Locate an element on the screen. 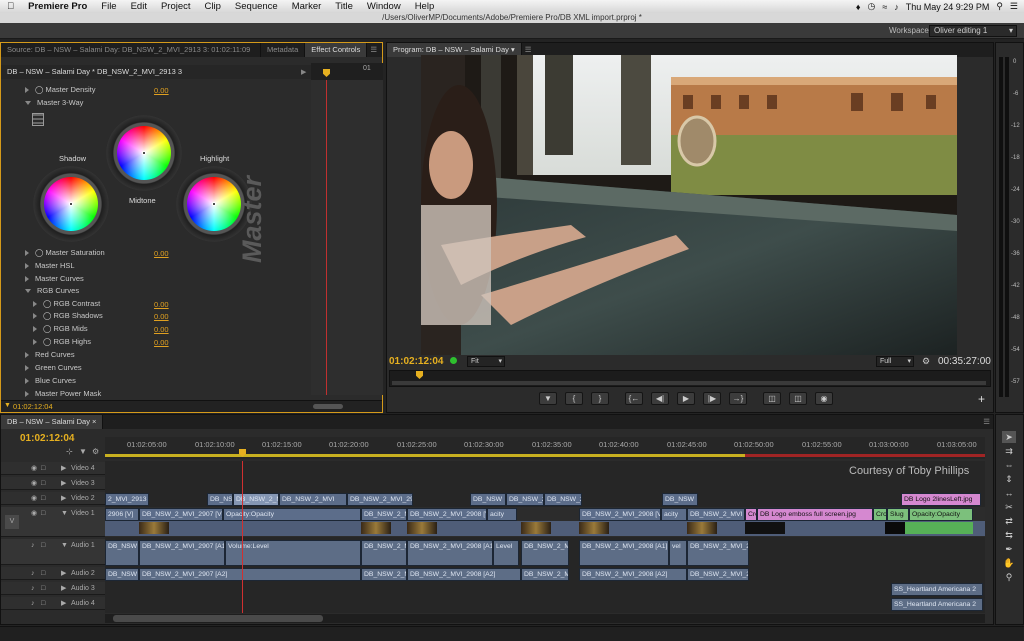 The image size is (1024, 641). param-red-curves: Red Curves is located at coordinates (50, 354).